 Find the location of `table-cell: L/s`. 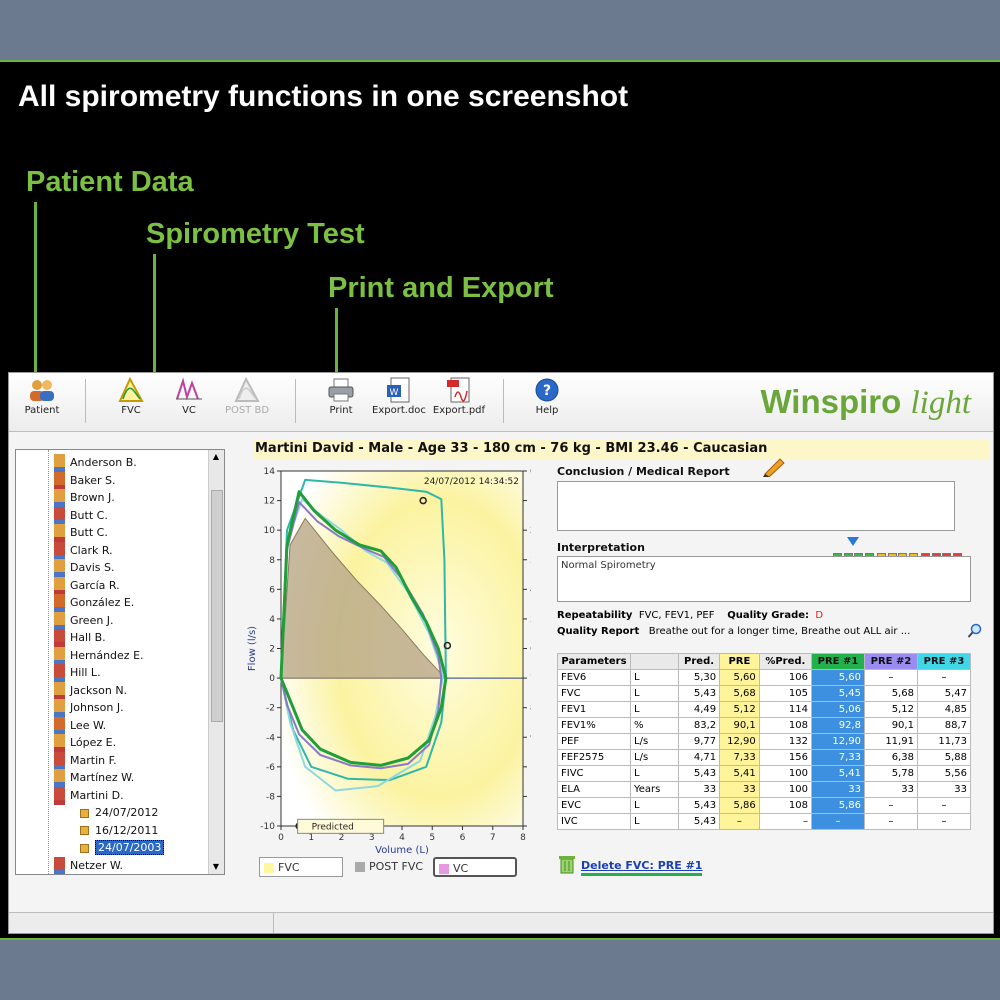

table-cell: L/s is located at coordinates (654, 741).